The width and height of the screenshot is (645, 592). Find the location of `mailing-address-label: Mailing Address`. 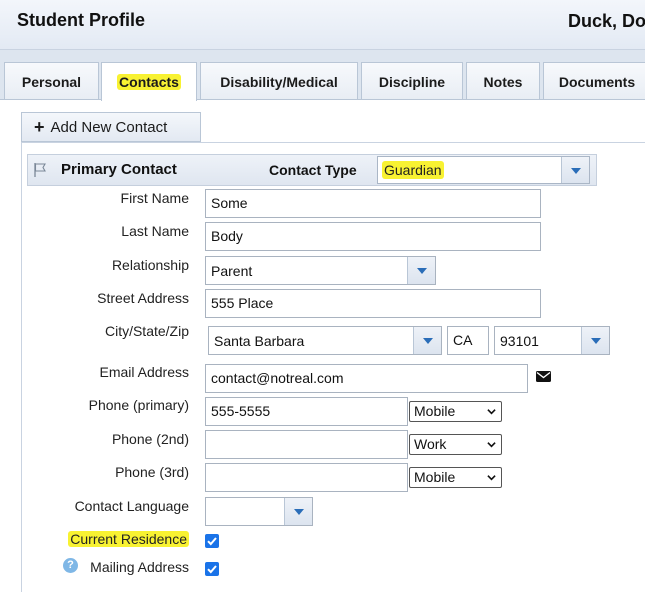

mailing-address-label: Mailing Address is located at coordinates (139, 567).